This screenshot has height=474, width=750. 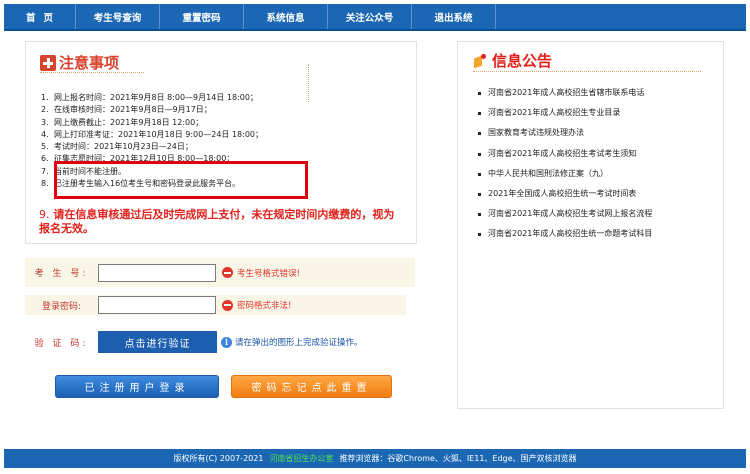 What do you see at coordinates (454, 16) in the screenshot?
I see `nav-logout: 退出系统` at bounding box center [454, 16].